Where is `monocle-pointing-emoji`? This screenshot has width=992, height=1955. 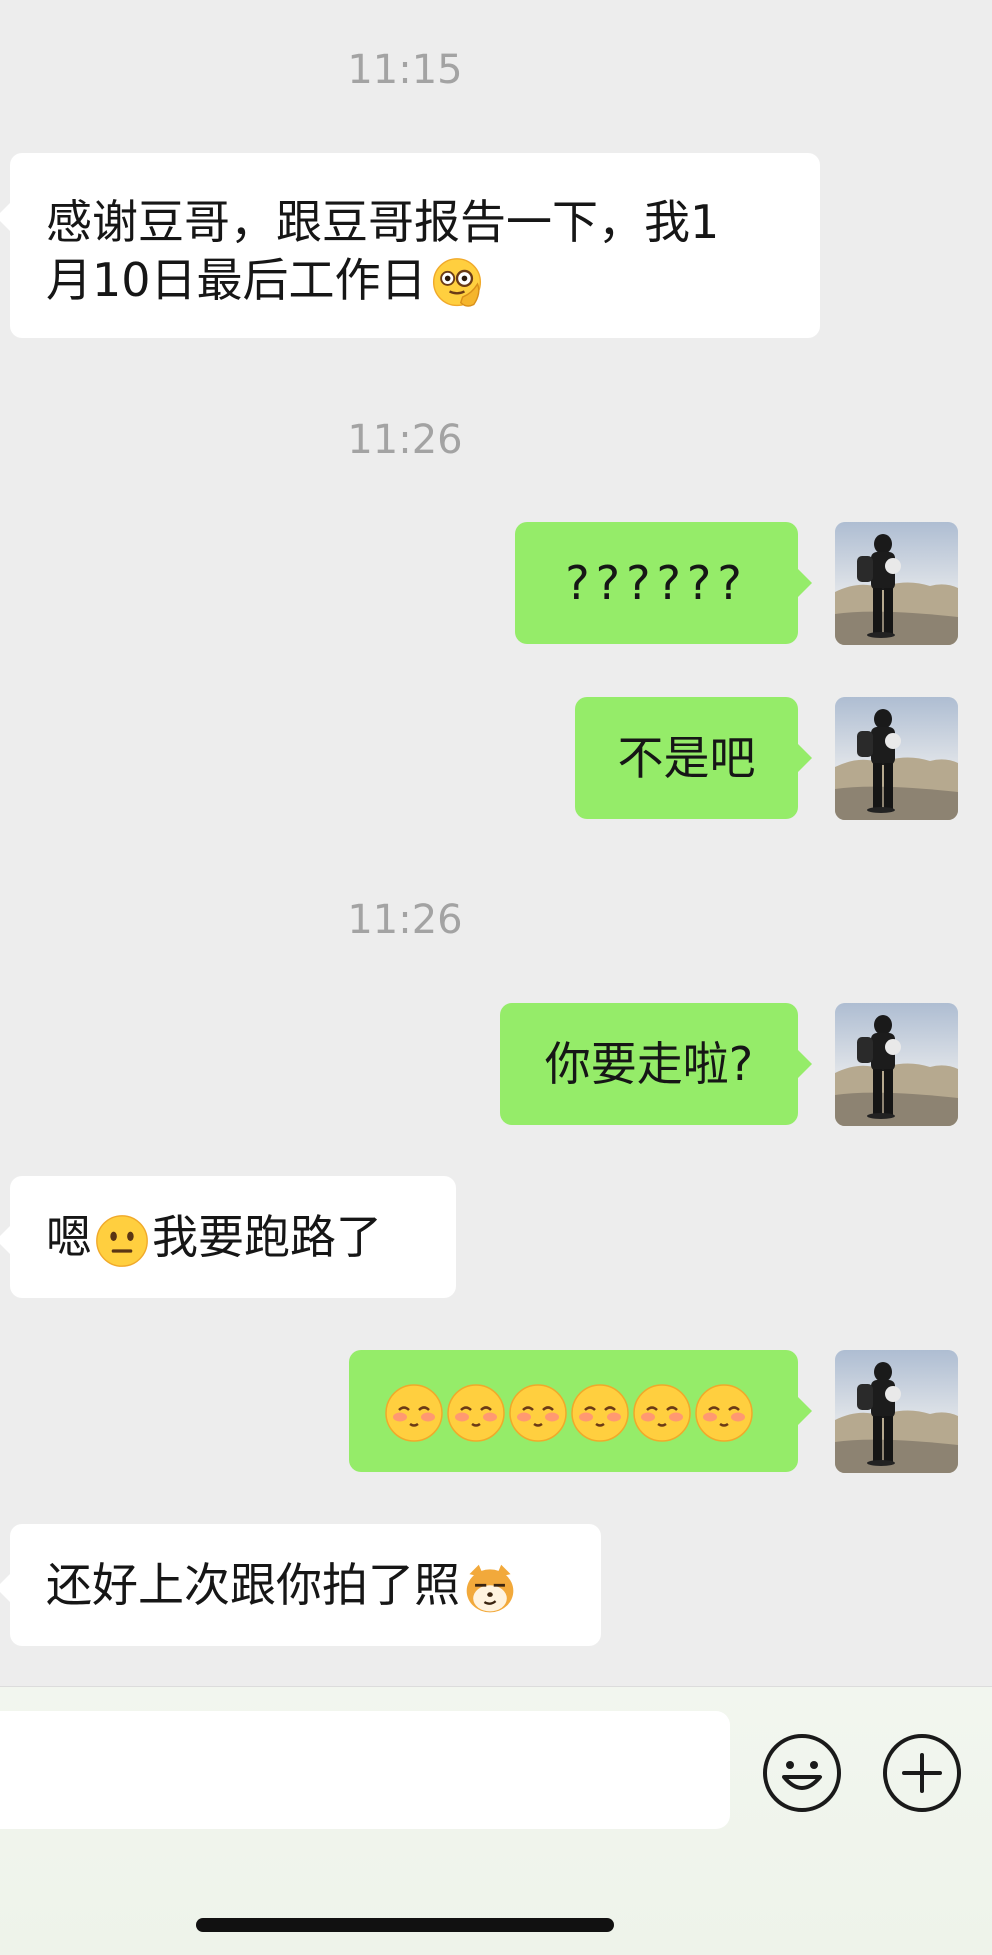
monocle-pointing-emoji is located at coordinates (456, 282).